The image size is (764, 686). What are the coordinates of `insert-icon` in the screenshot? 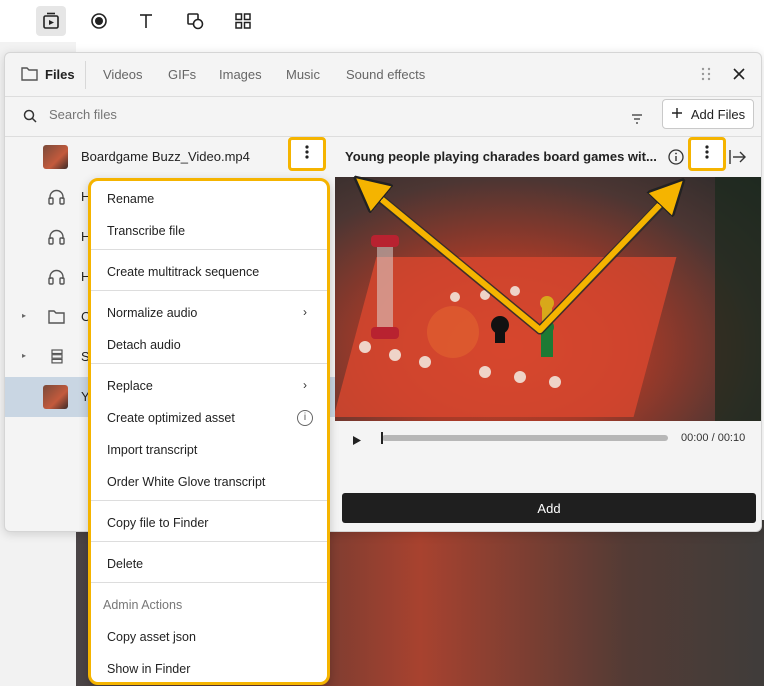 It's located at (738, 159).